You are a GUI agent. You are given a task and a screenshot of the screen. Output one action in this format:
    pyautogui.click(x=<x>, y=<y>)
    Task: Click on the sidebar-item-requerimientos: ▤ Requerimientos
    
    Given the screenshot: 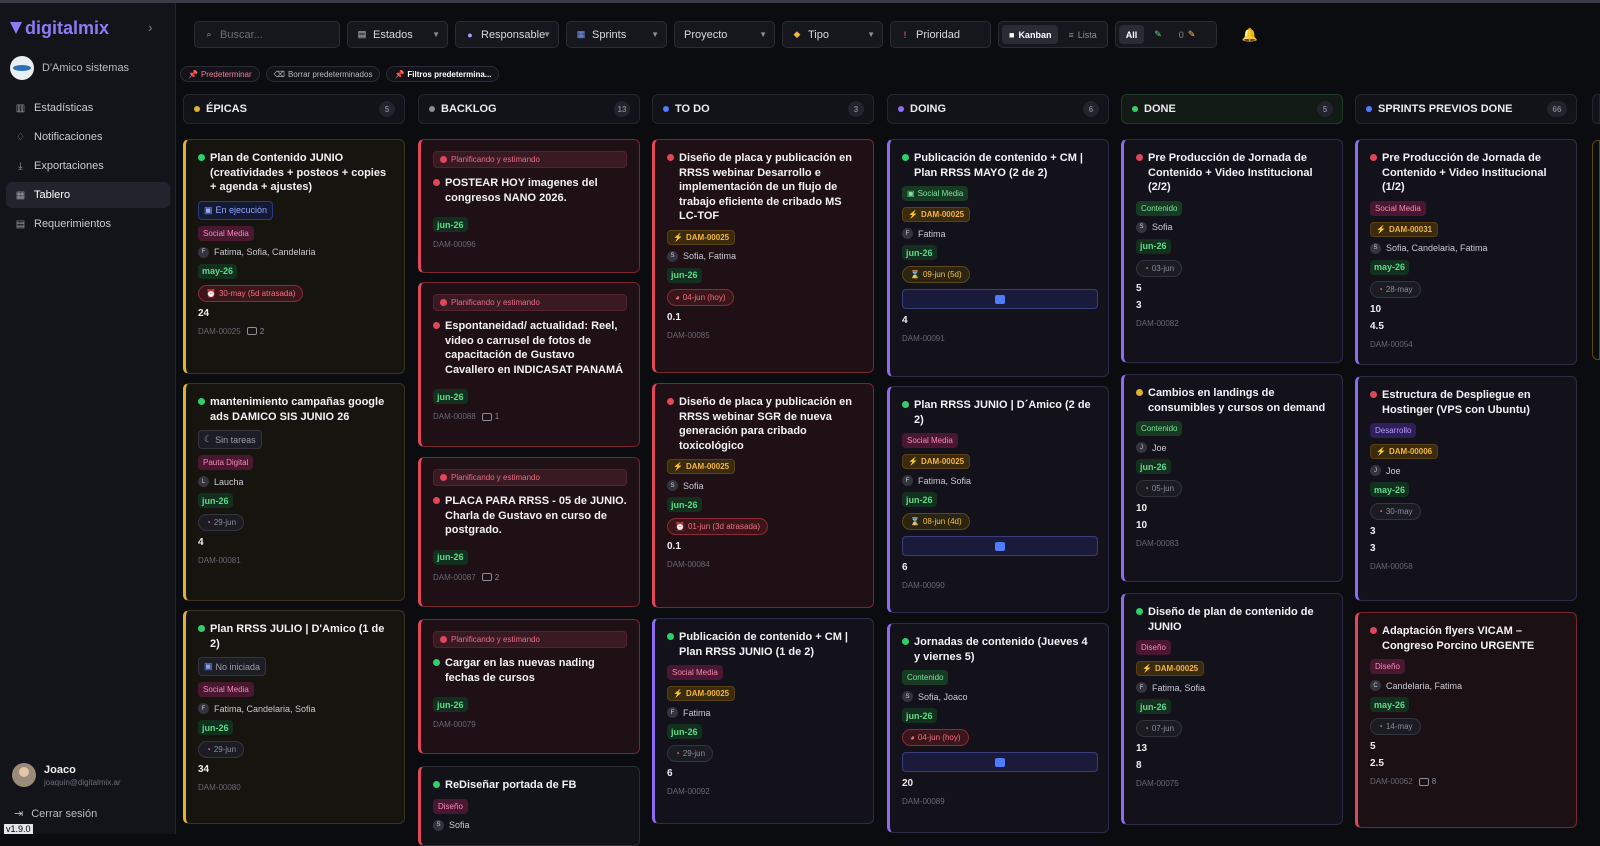 What is the action you would take?
    pyautogui.click(x=88, y=224)
    